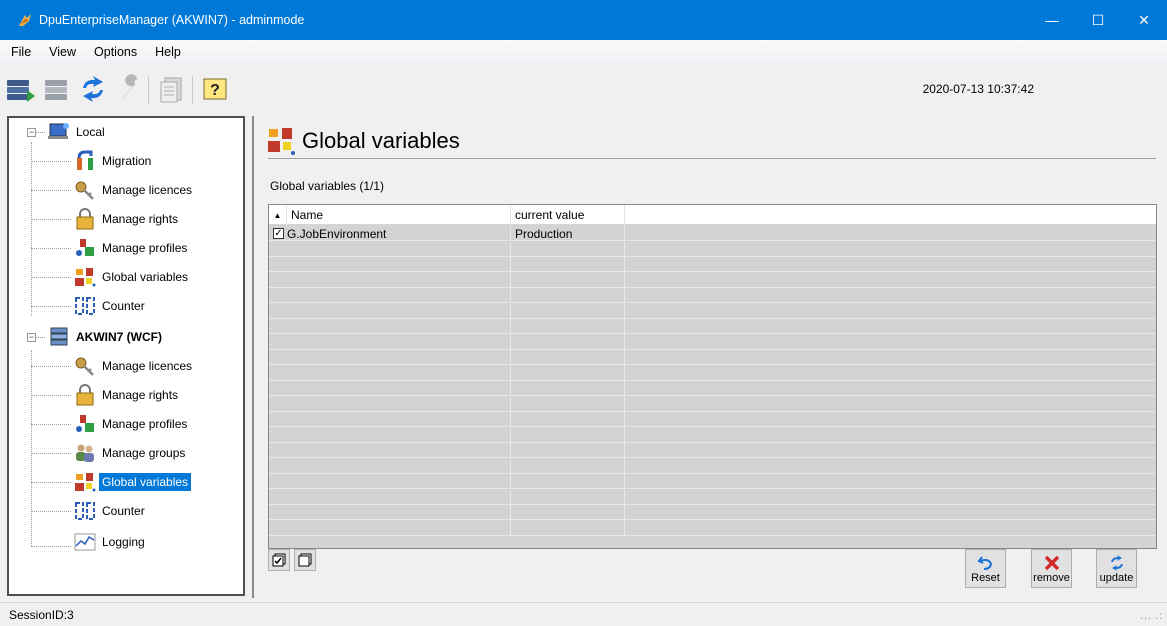  Describe the element at coordinates (131, 482) in the screenshot. I see `tree-item-global-variables-selected: Global variables` at that location.